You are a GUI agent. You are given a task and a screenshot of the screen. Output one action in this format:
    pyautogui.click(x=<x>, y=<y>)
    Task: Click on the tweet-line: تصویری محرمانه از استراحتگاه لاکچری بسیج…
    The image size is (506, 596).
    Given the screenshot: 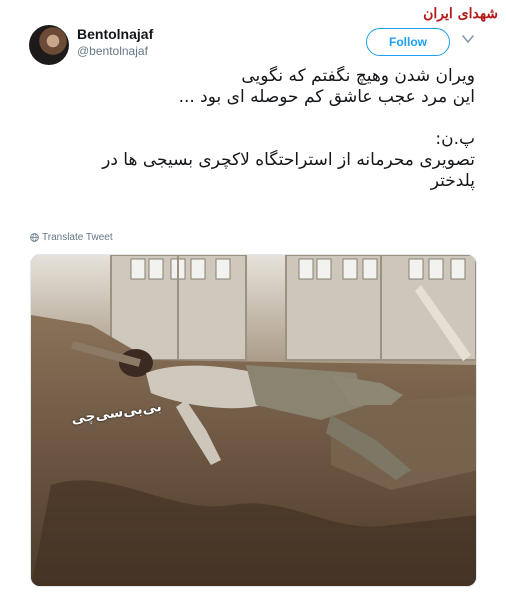 What is the action you would take?
    pyautogui.click(x=288, y=160)
    